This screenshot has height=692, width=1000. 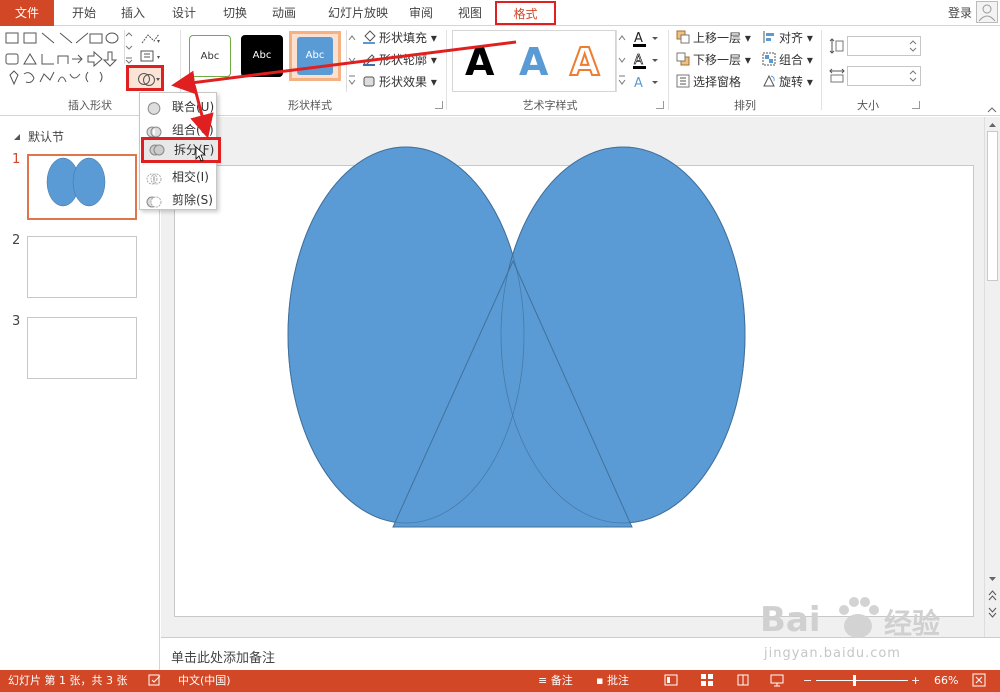 I want to click on comments-toggle: ▪ 批注, so click(x=612, y=681).